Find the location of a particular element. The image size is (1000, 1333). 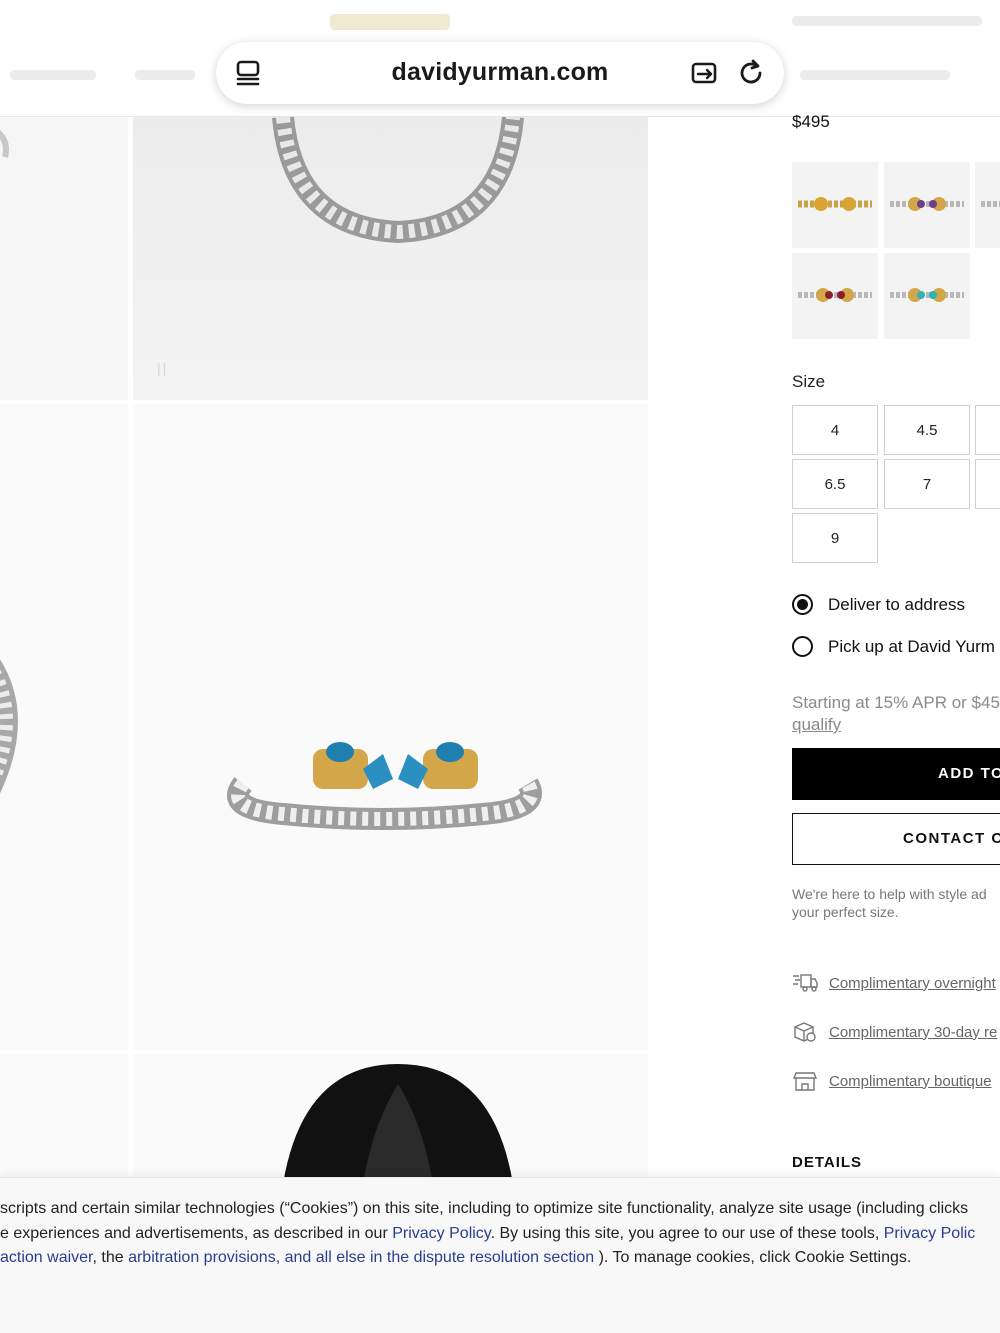

help-line-1: We're here to help with style ad is located at coordinates (889, 894).